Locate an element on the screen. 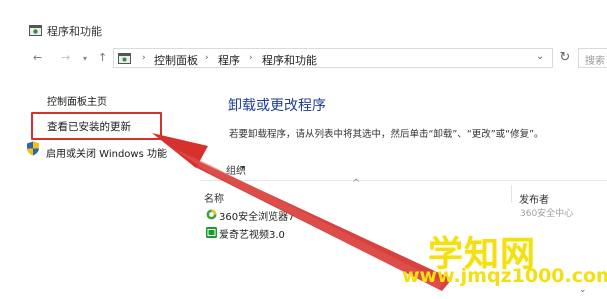 This screenshot has width=607, height=299. scroll-down-chevron-icon: ⌄ is located at coordinates (583, 290).